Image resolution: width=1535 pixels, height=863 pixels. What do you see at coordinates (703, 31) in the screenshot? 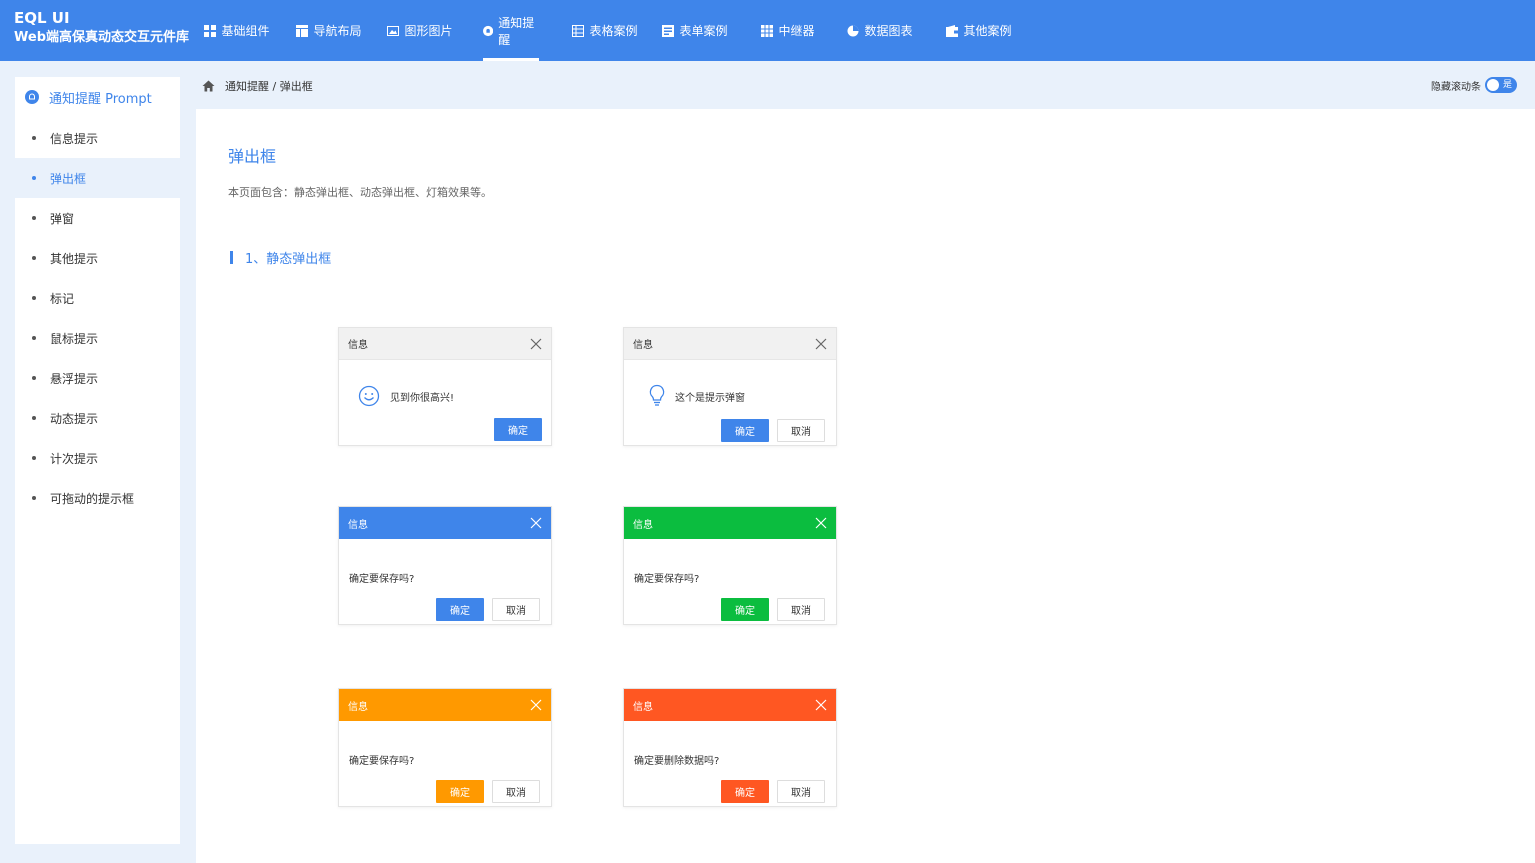
I see `nav-label: 表单案例` at bounding box center [703, 31].